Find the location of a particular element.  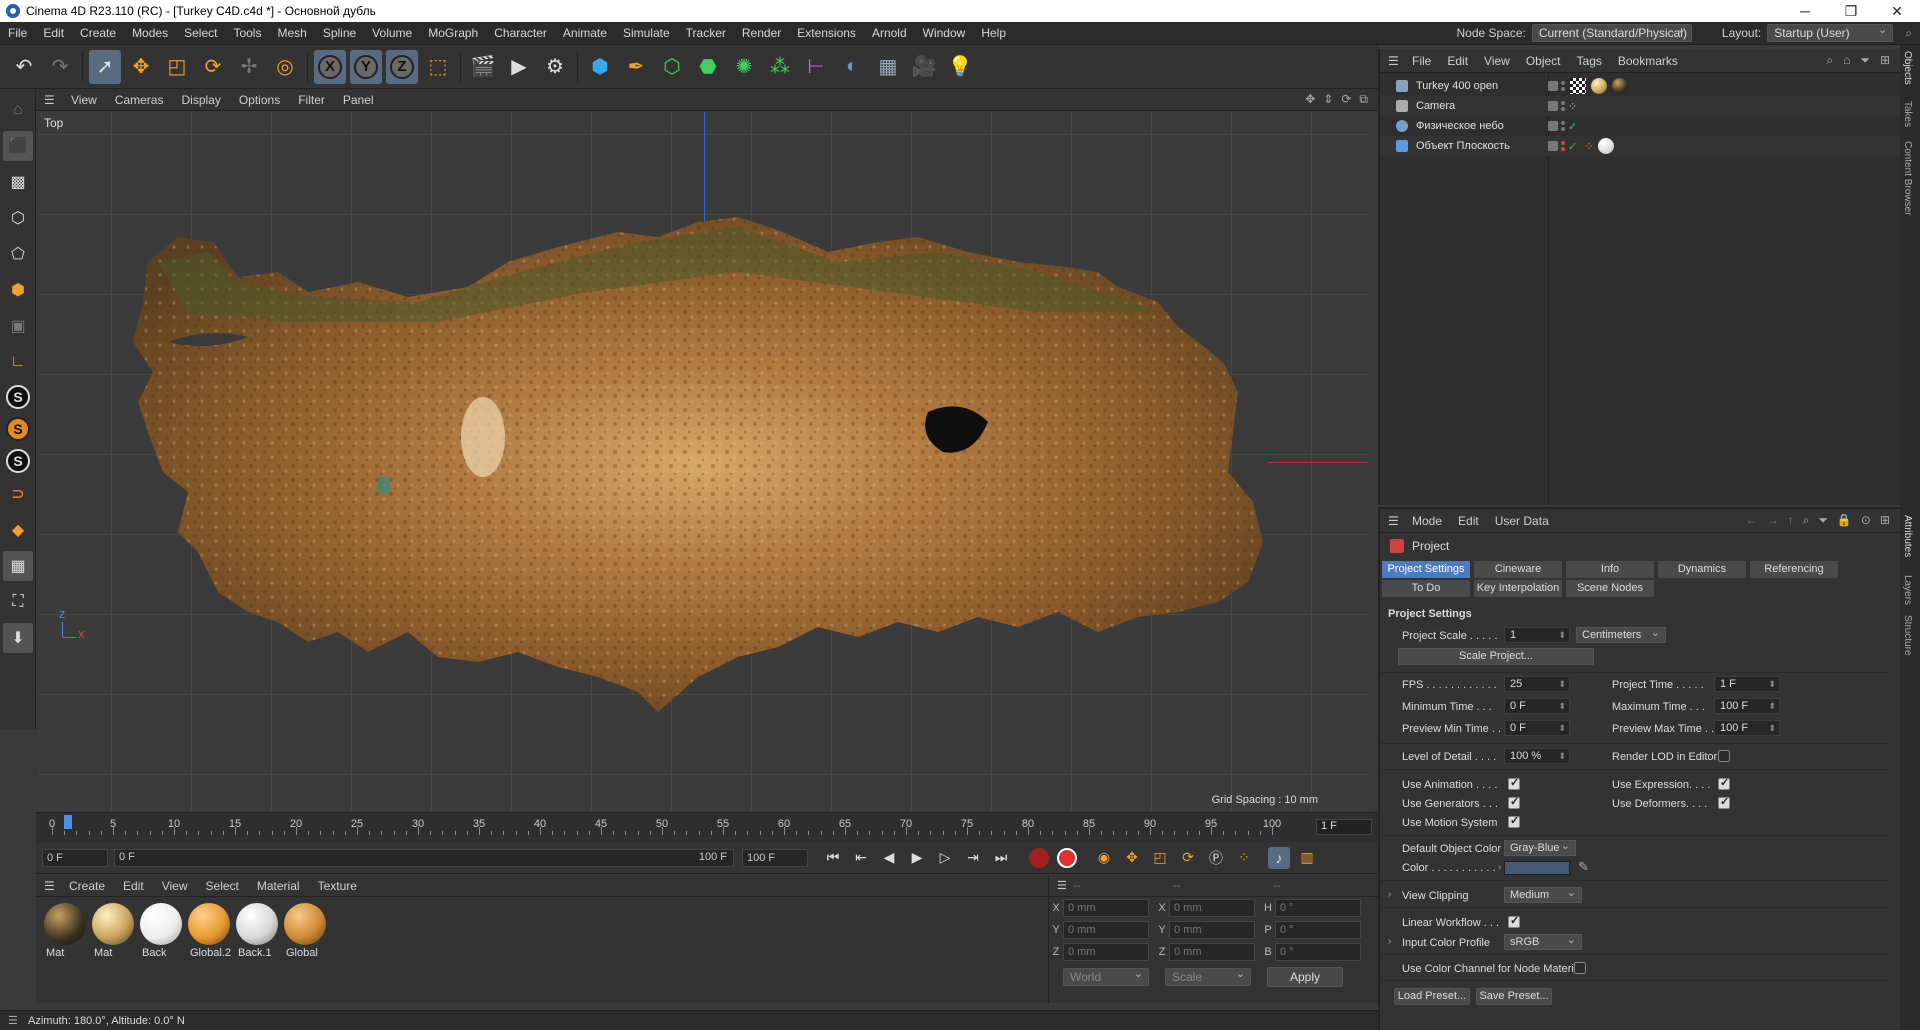

menu-file: File is located at coordinates (17, 33).